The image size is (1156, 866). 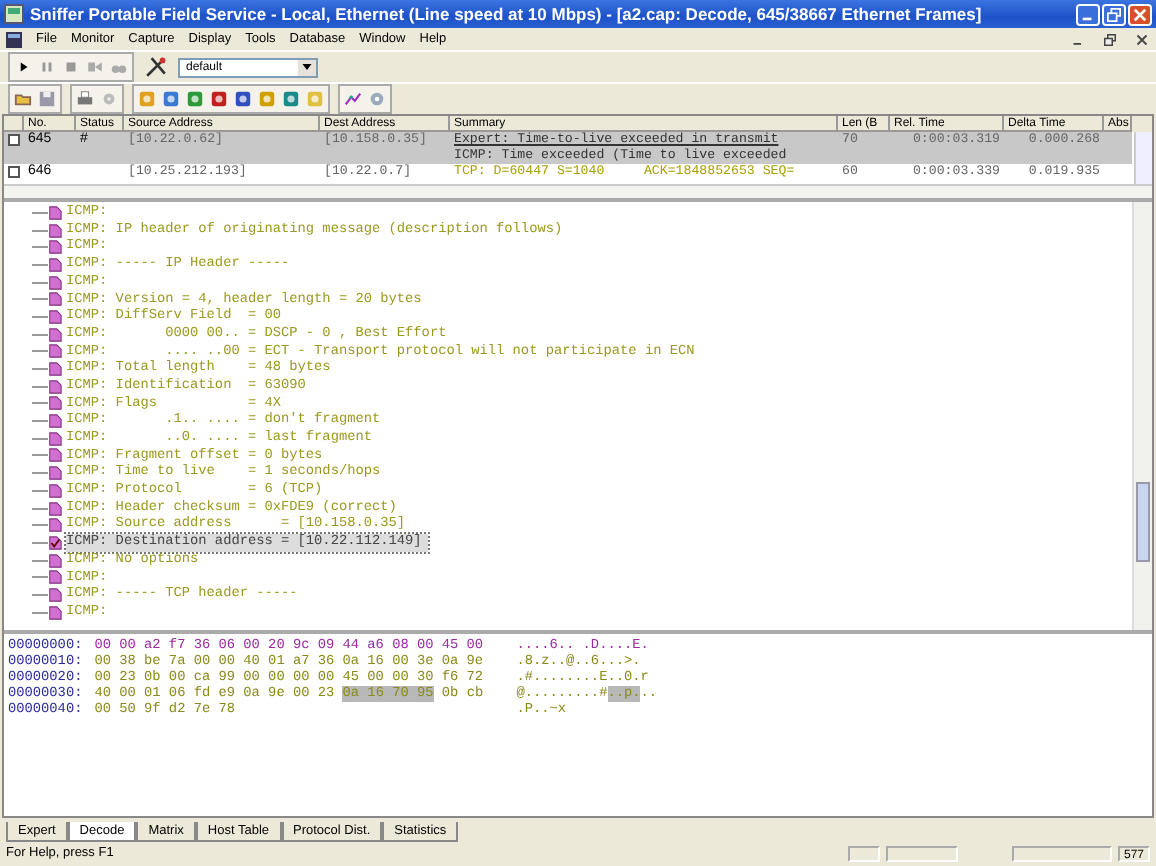 I want to click on minimize-button, so click(x=1088, y=14).